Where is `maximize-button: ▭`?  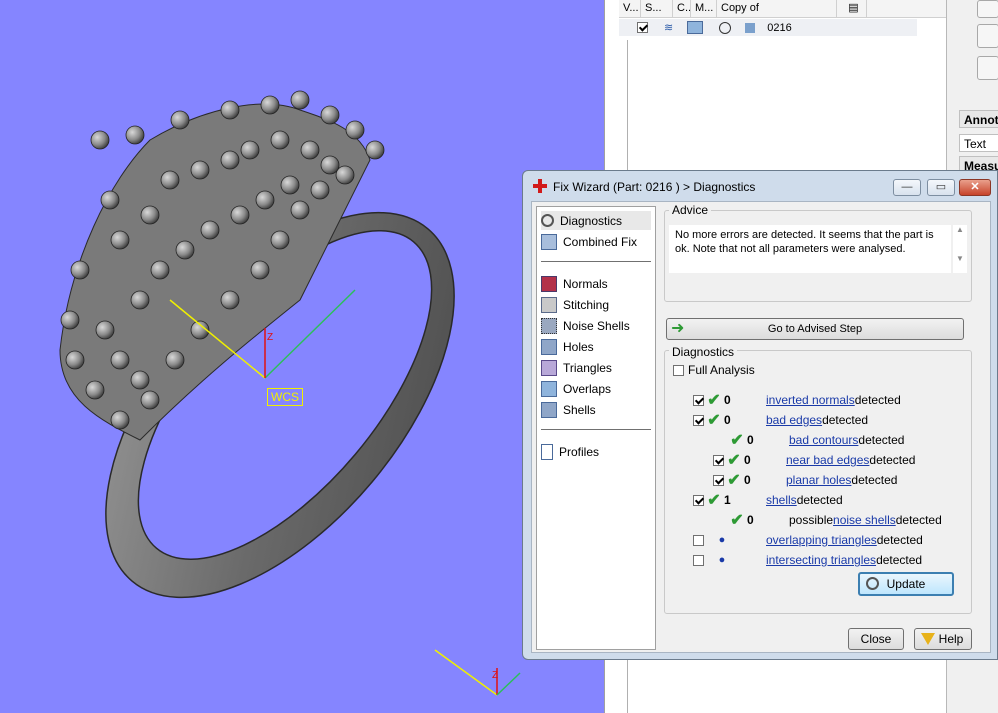 maximize-button: ▭ is located at coordinates (941, 187).